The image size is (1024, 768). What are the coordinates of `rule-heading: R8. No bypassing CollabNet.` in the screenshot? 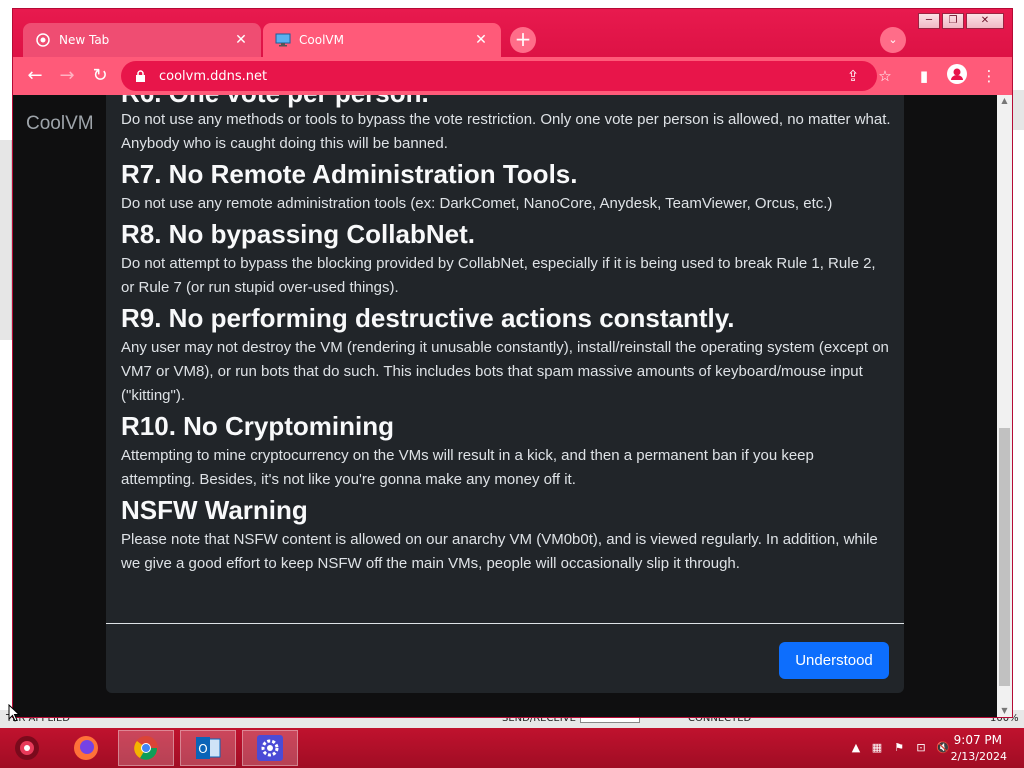 It's located at (298, 234).